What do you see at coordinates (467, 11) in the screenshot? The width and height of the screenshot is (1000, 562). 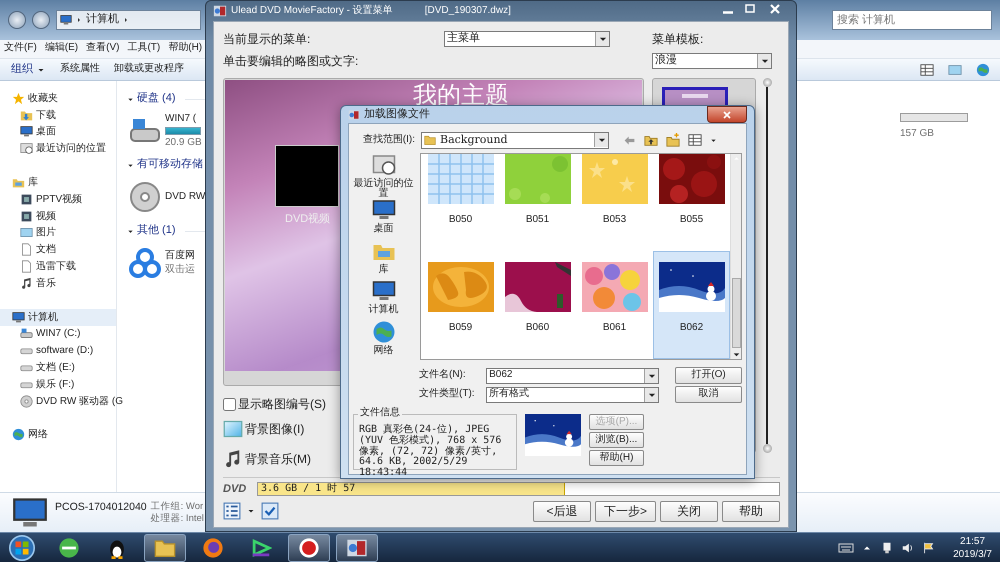 I see `file-name: [DVD_190307.dwz]` at bounding box center [467, 11].